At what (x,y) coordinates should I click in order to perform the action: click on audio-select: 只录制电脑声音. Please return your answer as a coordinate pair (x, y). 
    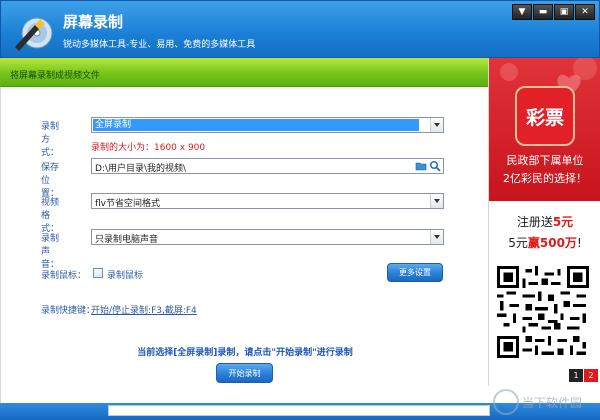
    Looking at the image, I should click on (267, 237).